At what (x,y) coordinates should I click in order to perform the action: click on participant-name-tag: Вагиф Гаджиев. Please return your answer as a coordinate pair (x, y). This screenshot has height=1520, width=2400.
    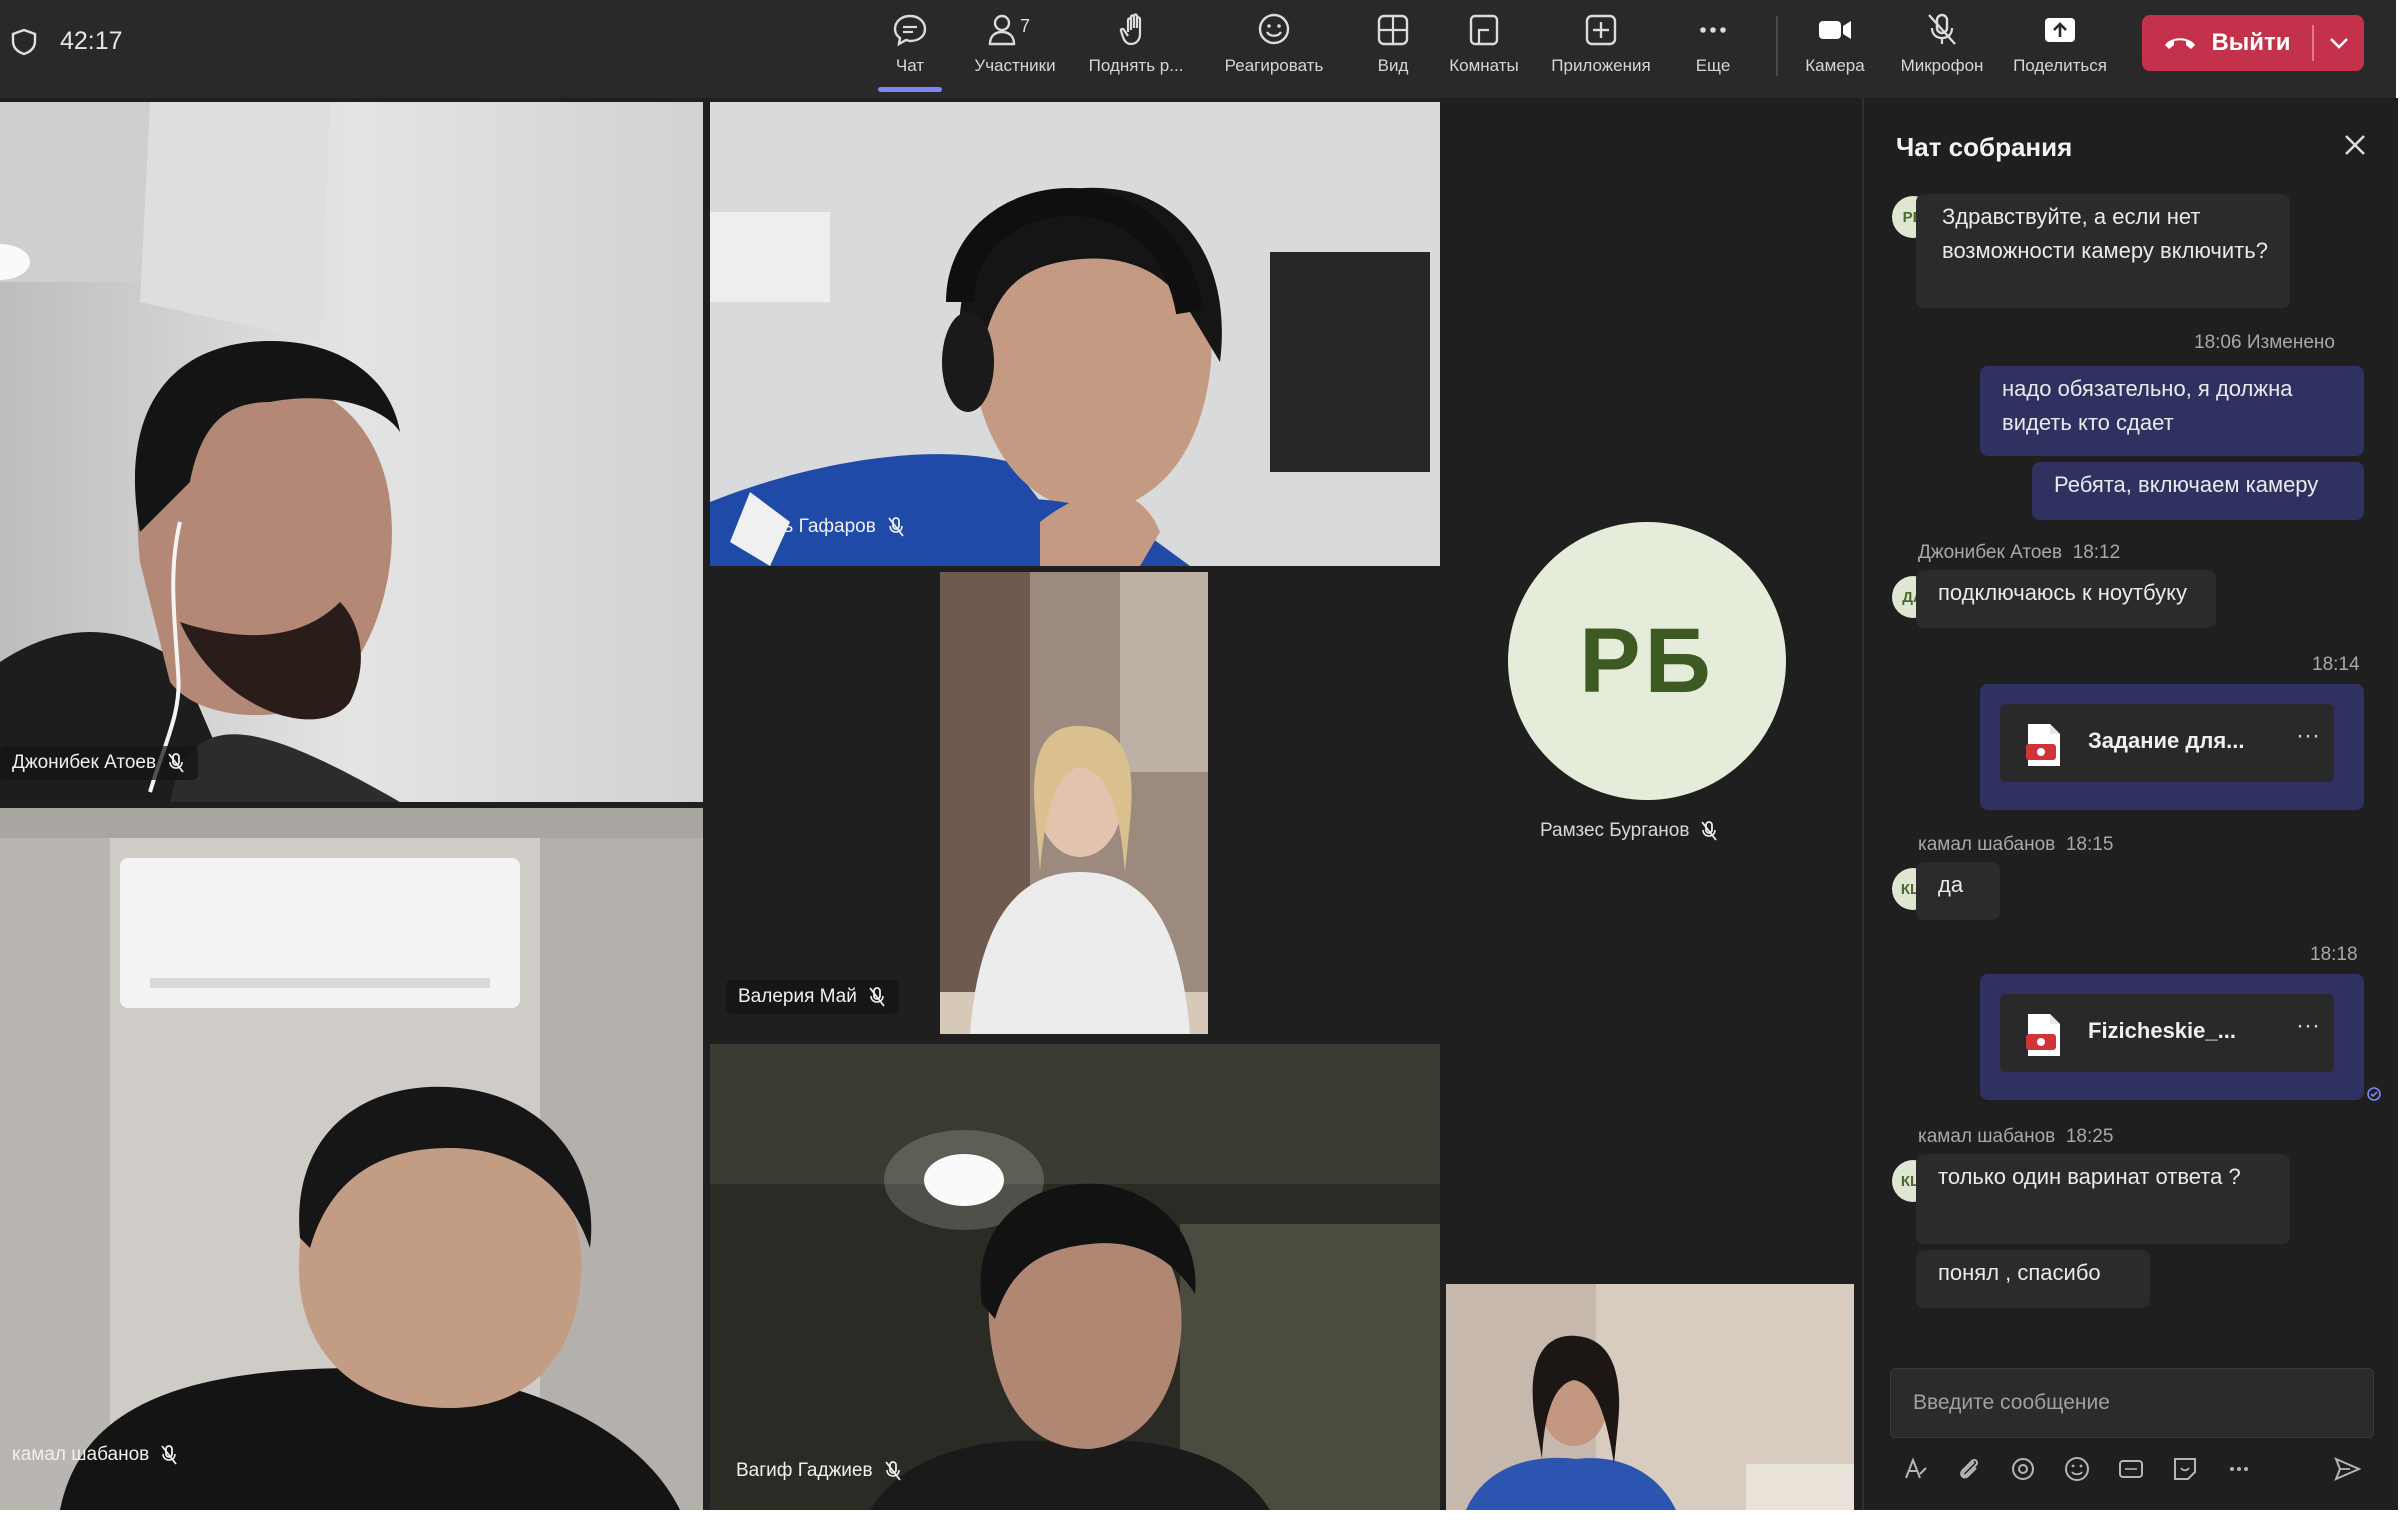
    Looking at the image, I should click on (819, 1471).